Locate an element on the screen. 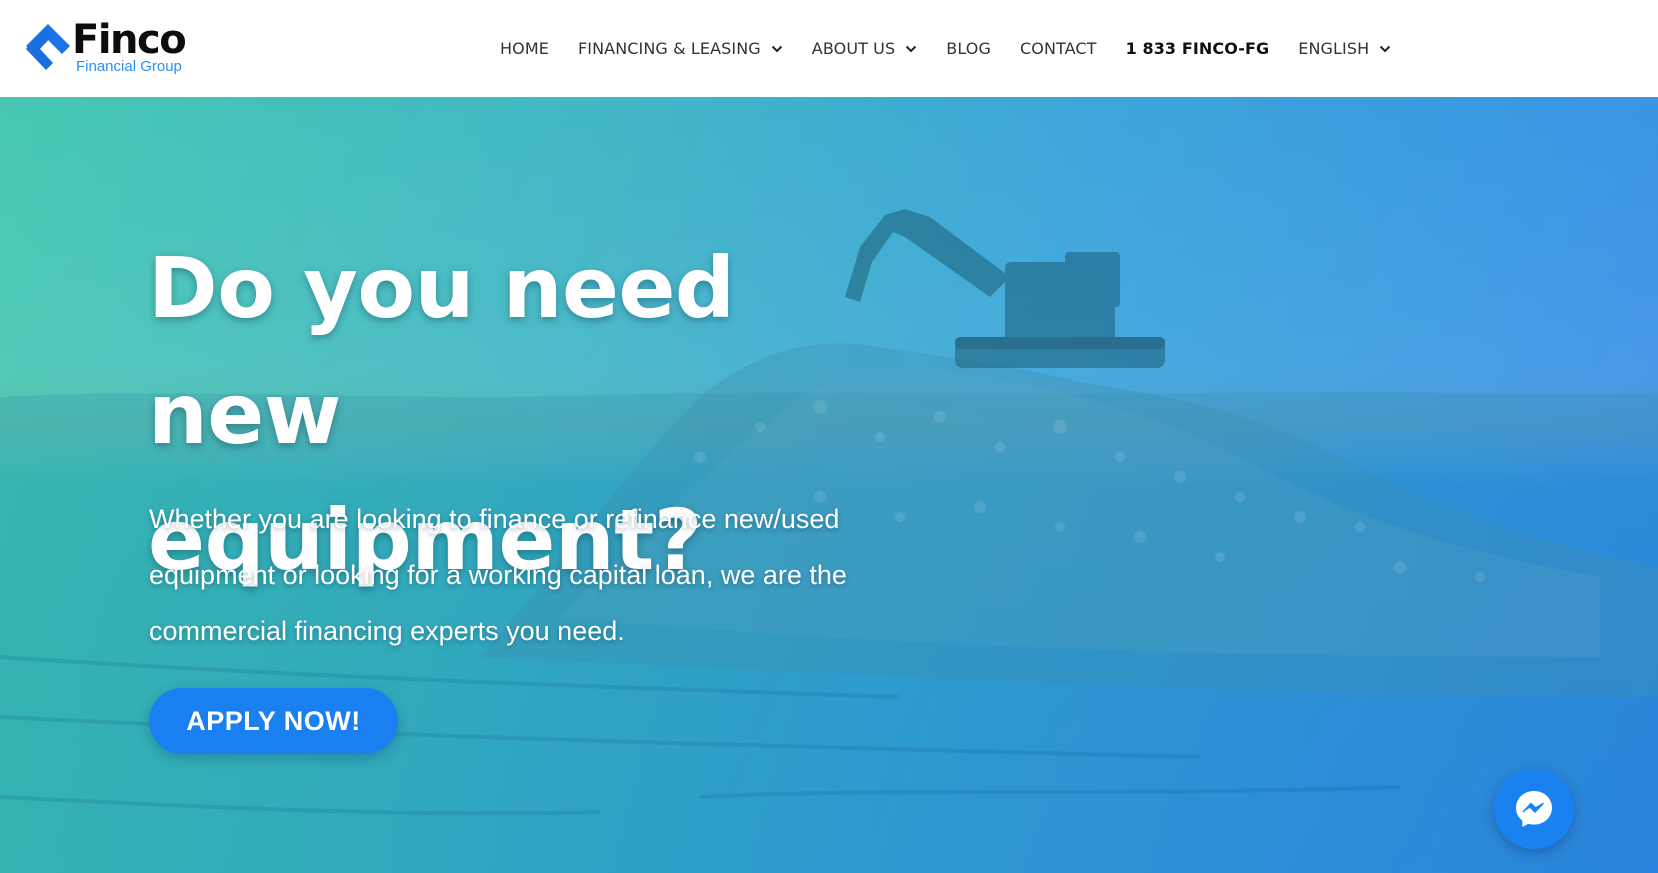 The width and height of the screenshot is (1658, 873). nav-item-label: FINANCING & LEASING is located at coordinates (669, 48).